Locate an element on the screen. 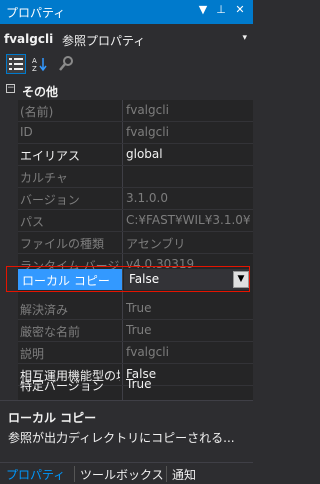  property-value: アセンブリ is located at coordinates (156, 244).